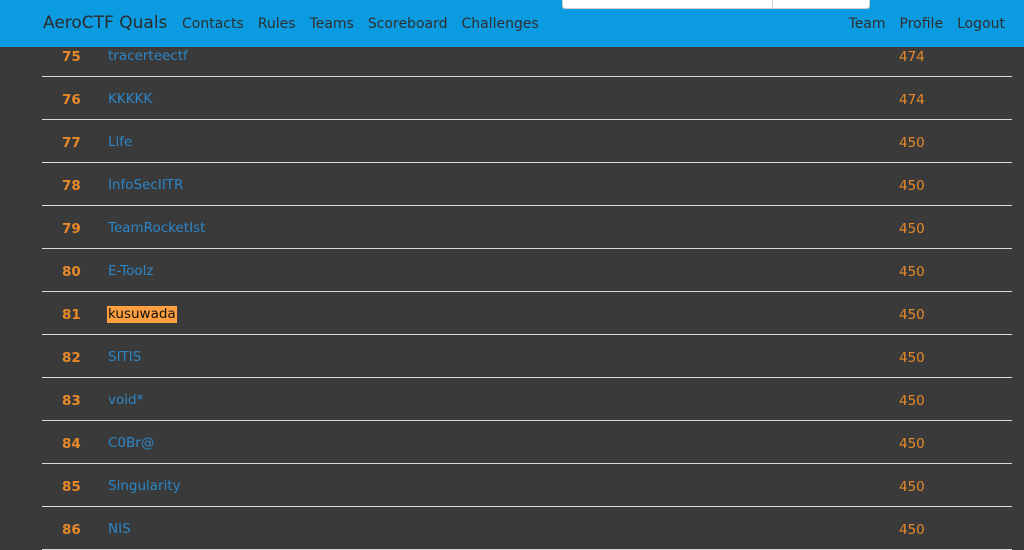 The height and width of the screenshot is (550, 1024). What do you see at coordinates (71, 530) in the screenshot?
I see `rank-cell: 86` at bounding box center [71, 530].